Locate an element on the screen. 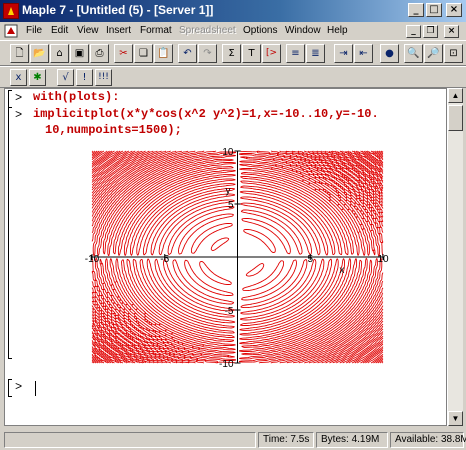  available-status: Available: 38.8M is located at coordinates (428, 440).